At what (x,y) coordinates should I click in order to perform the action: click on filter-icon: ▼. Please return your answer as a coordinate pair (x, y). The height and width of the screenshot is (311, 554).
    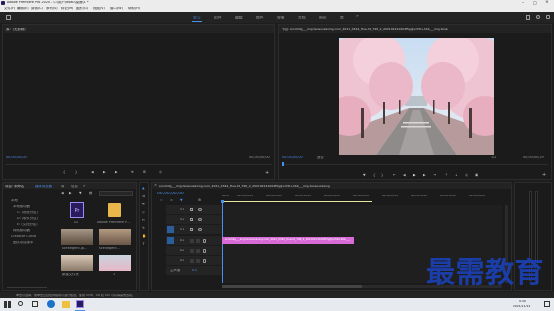
    Looking at the image, I should click on (80, 193).